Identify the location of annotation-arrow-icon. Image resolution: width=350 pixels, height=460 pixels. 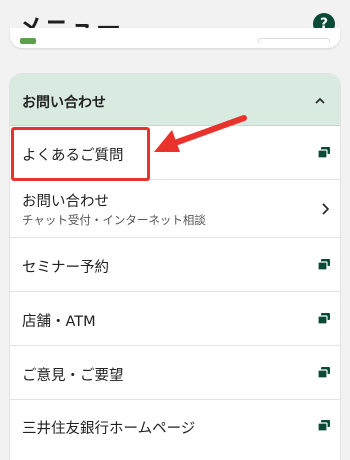
(200, 133).